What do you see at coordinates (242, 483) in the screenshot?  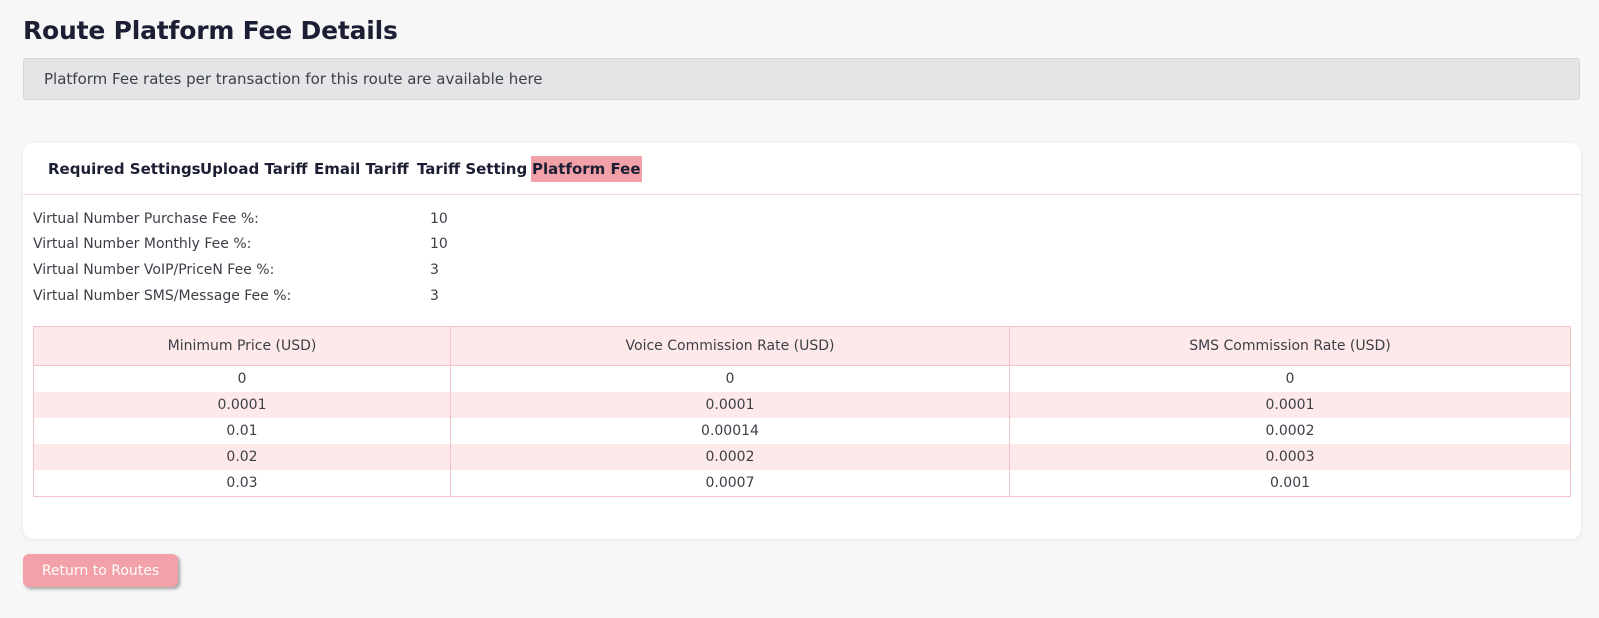 I see `table-cell: 0.03` at bounding box center [242, 483].